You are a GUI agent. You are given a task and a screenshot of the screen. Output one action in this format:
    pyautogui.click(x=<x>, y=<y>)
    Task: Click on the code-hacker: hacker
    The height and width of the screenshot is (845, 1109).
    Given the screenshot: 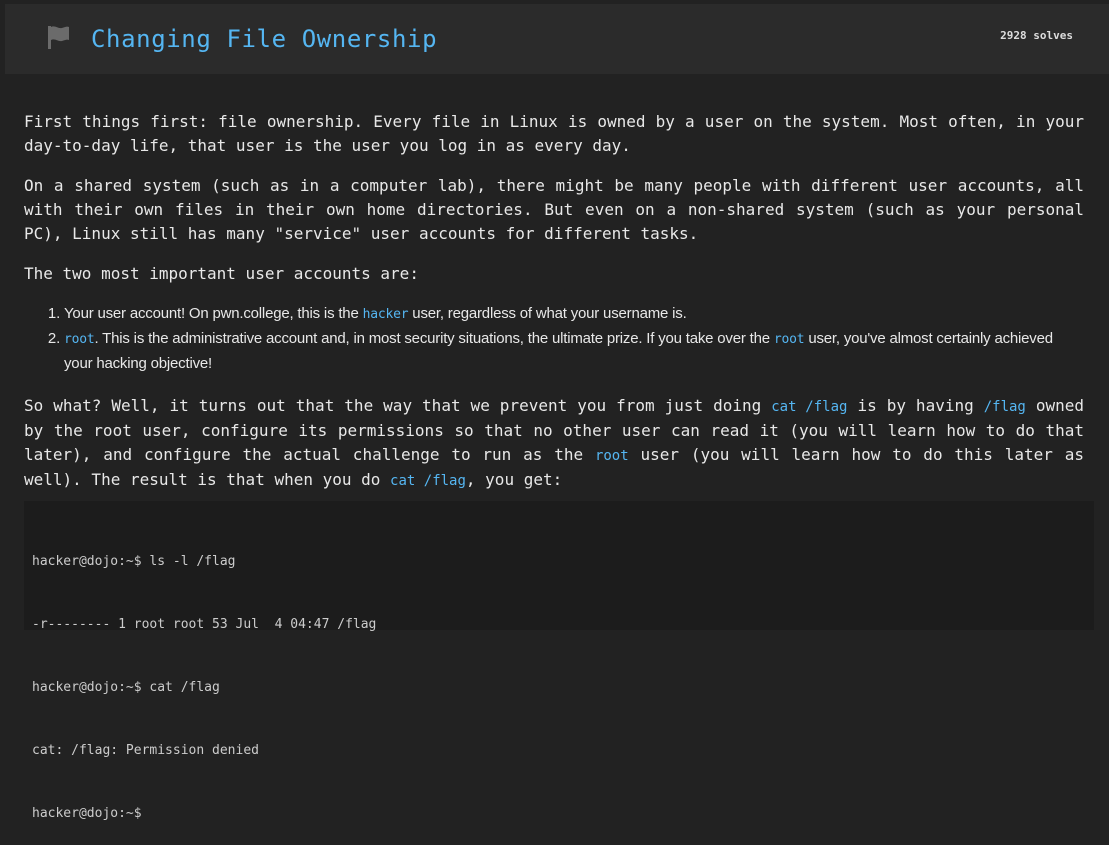 What is the action you would take?
    pyautogui.click(x=385, y=314)
    